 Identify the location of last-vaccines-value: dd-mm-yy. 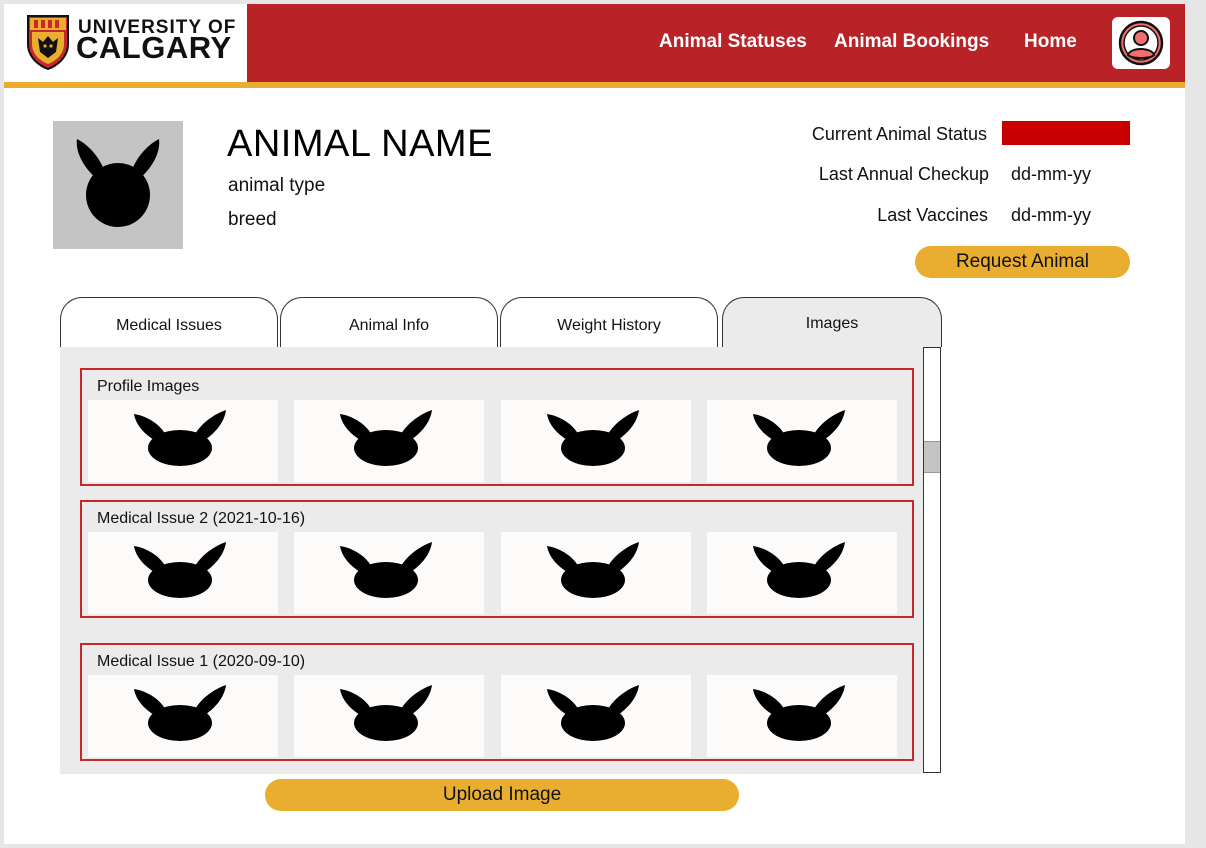
(1051, 215).